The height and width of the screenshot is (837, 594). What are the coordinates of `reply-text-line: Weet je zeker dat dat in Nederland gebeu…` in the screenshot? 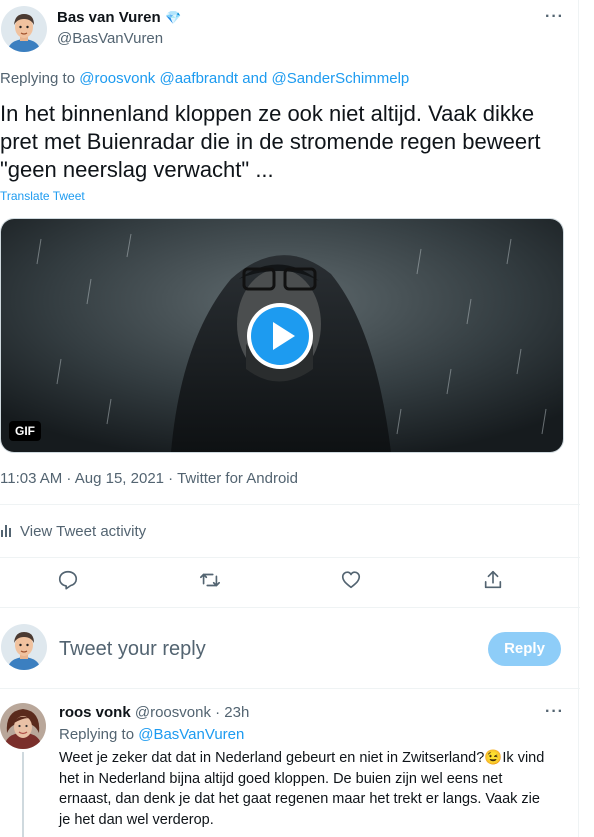 It's located at (316, 758).